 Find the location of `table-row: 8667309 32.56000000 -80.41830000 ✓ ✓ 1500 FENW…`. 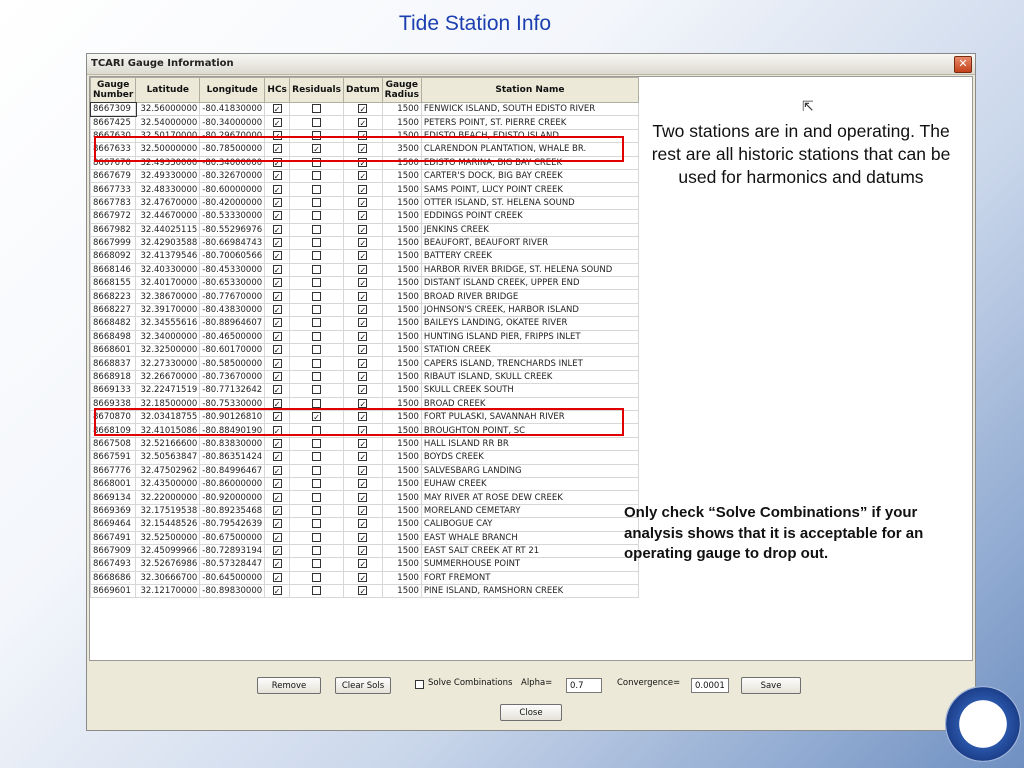

table-row: 8667309 32.56000000 -80.41830000 ✓ ✓ 1500 FENW… is located at coordinates (364, 109).